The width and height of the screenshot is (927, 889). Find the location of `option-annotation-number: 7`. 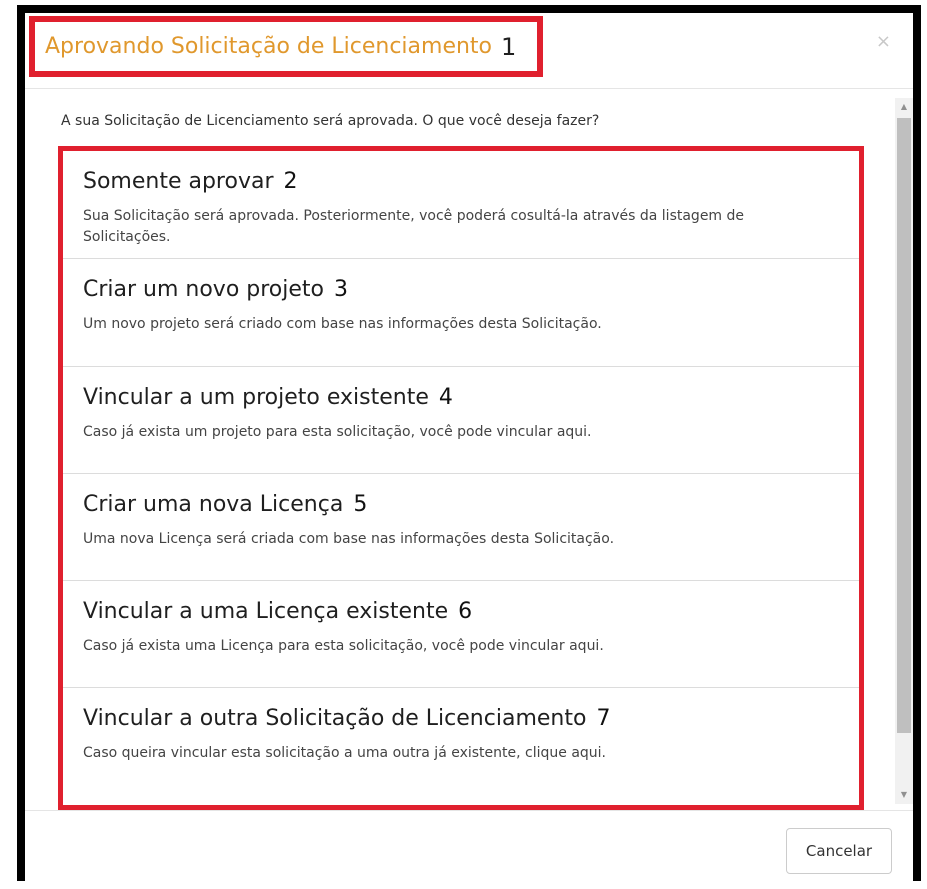

option-annotation-number: 7 is located at coordinates (603, 718).